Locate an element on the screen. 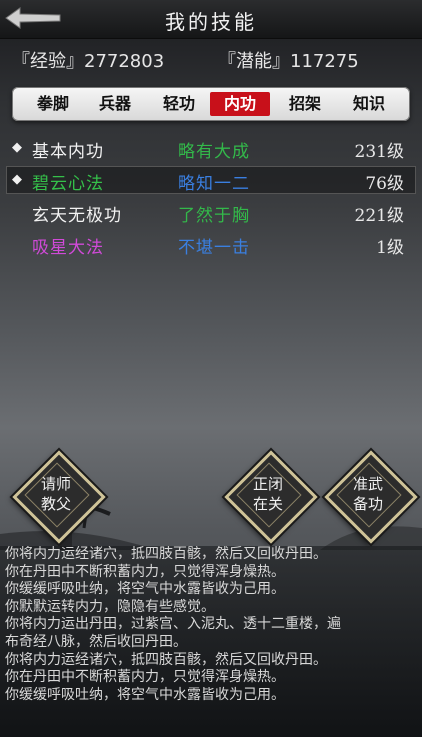  skill-row: 吸星大法 不堪一击 1级 is located at coordinates (211, 244).